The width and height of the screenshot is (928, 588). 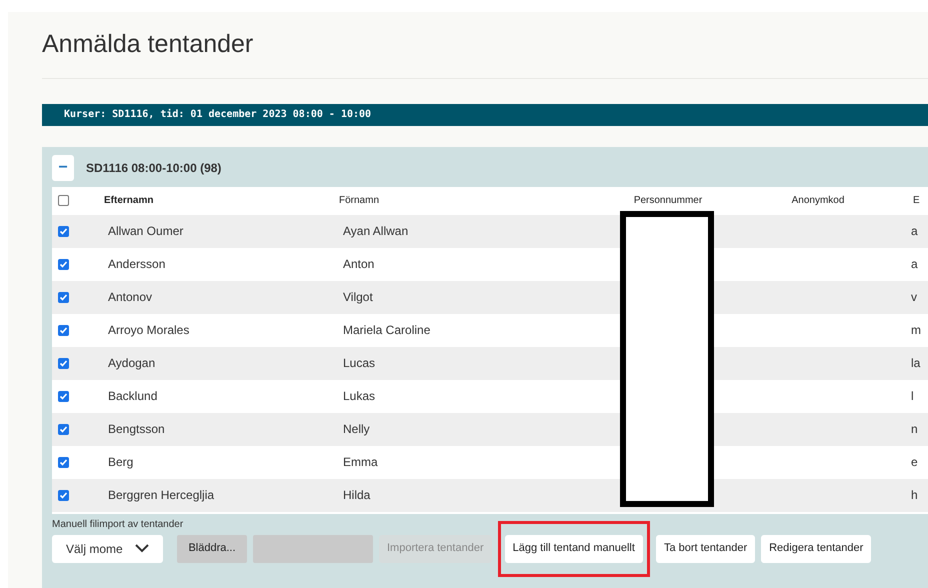 I want to click on collapse-button: −, so click(x=63, y=167).